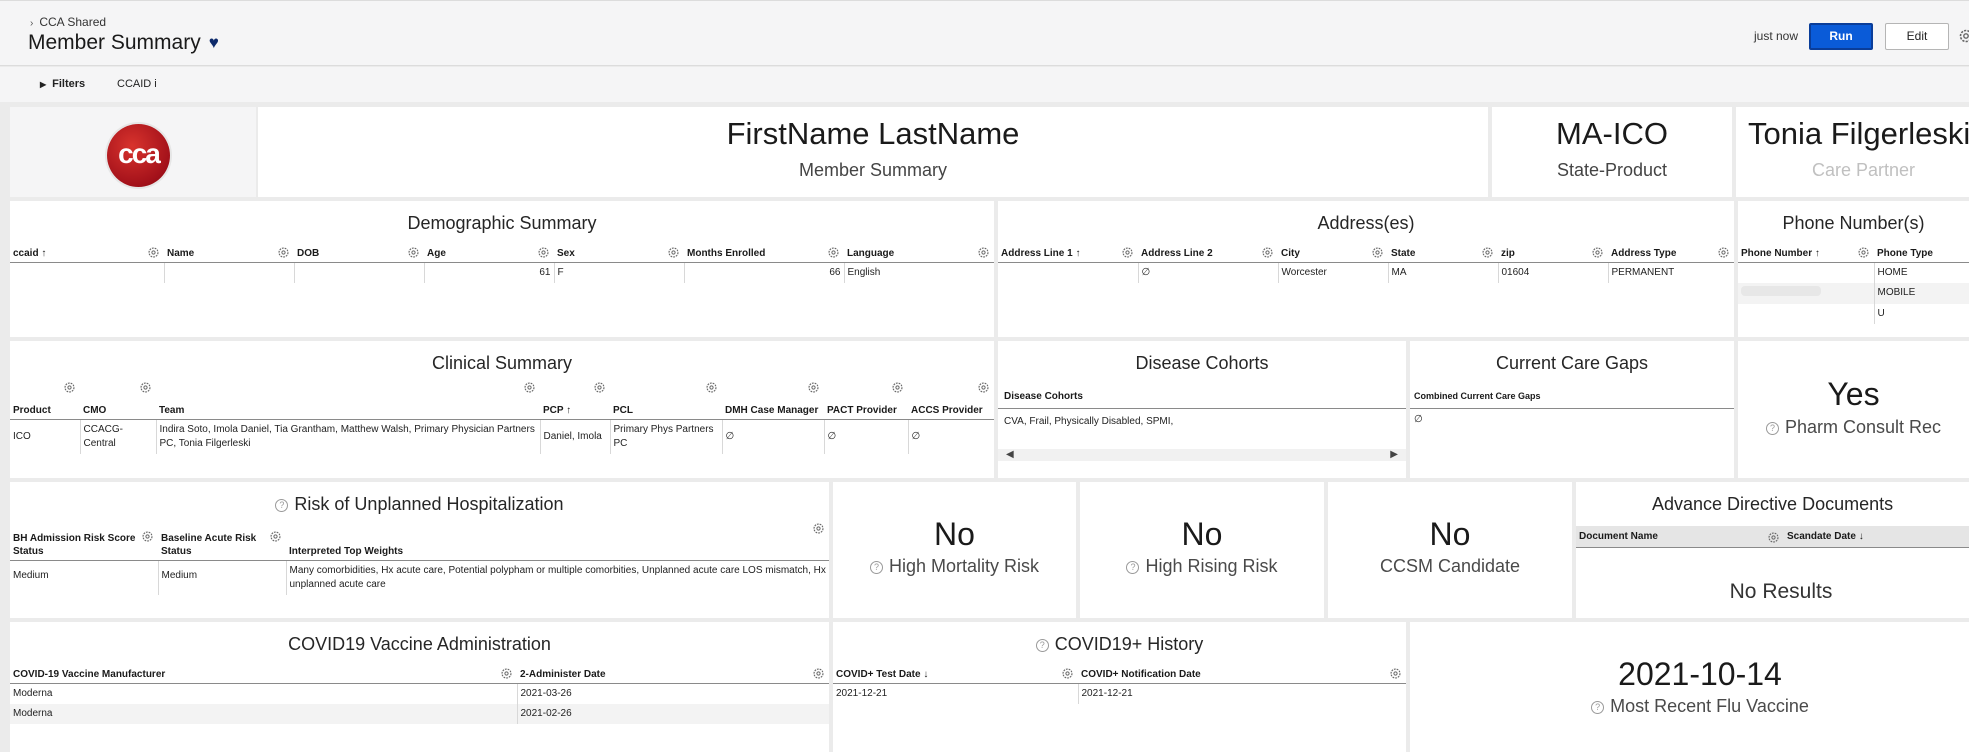  What do you see at coordinates (214, 43) in the screenshot?
I see `favorite-heart-icon: ♥` at bounding box center [214, 43].